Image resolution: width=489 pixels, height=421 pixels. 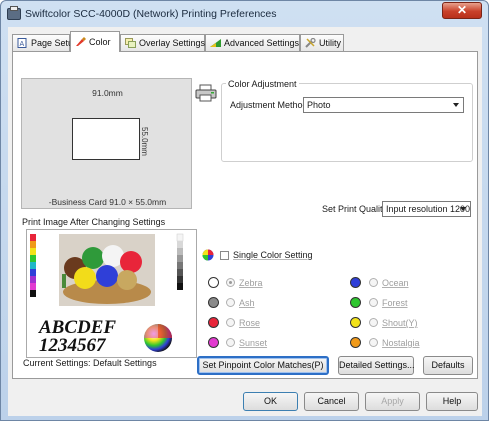 I want to click on shout-radio, so click(x=373, y=322).